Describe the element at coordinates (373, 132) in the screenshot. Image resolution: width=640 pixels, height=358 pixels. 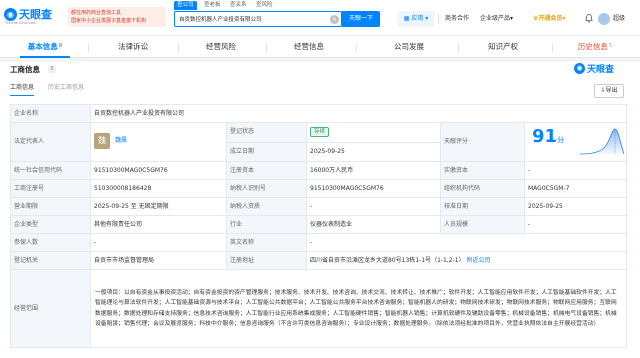
I see `reg-status-cell: 存续` at that location.